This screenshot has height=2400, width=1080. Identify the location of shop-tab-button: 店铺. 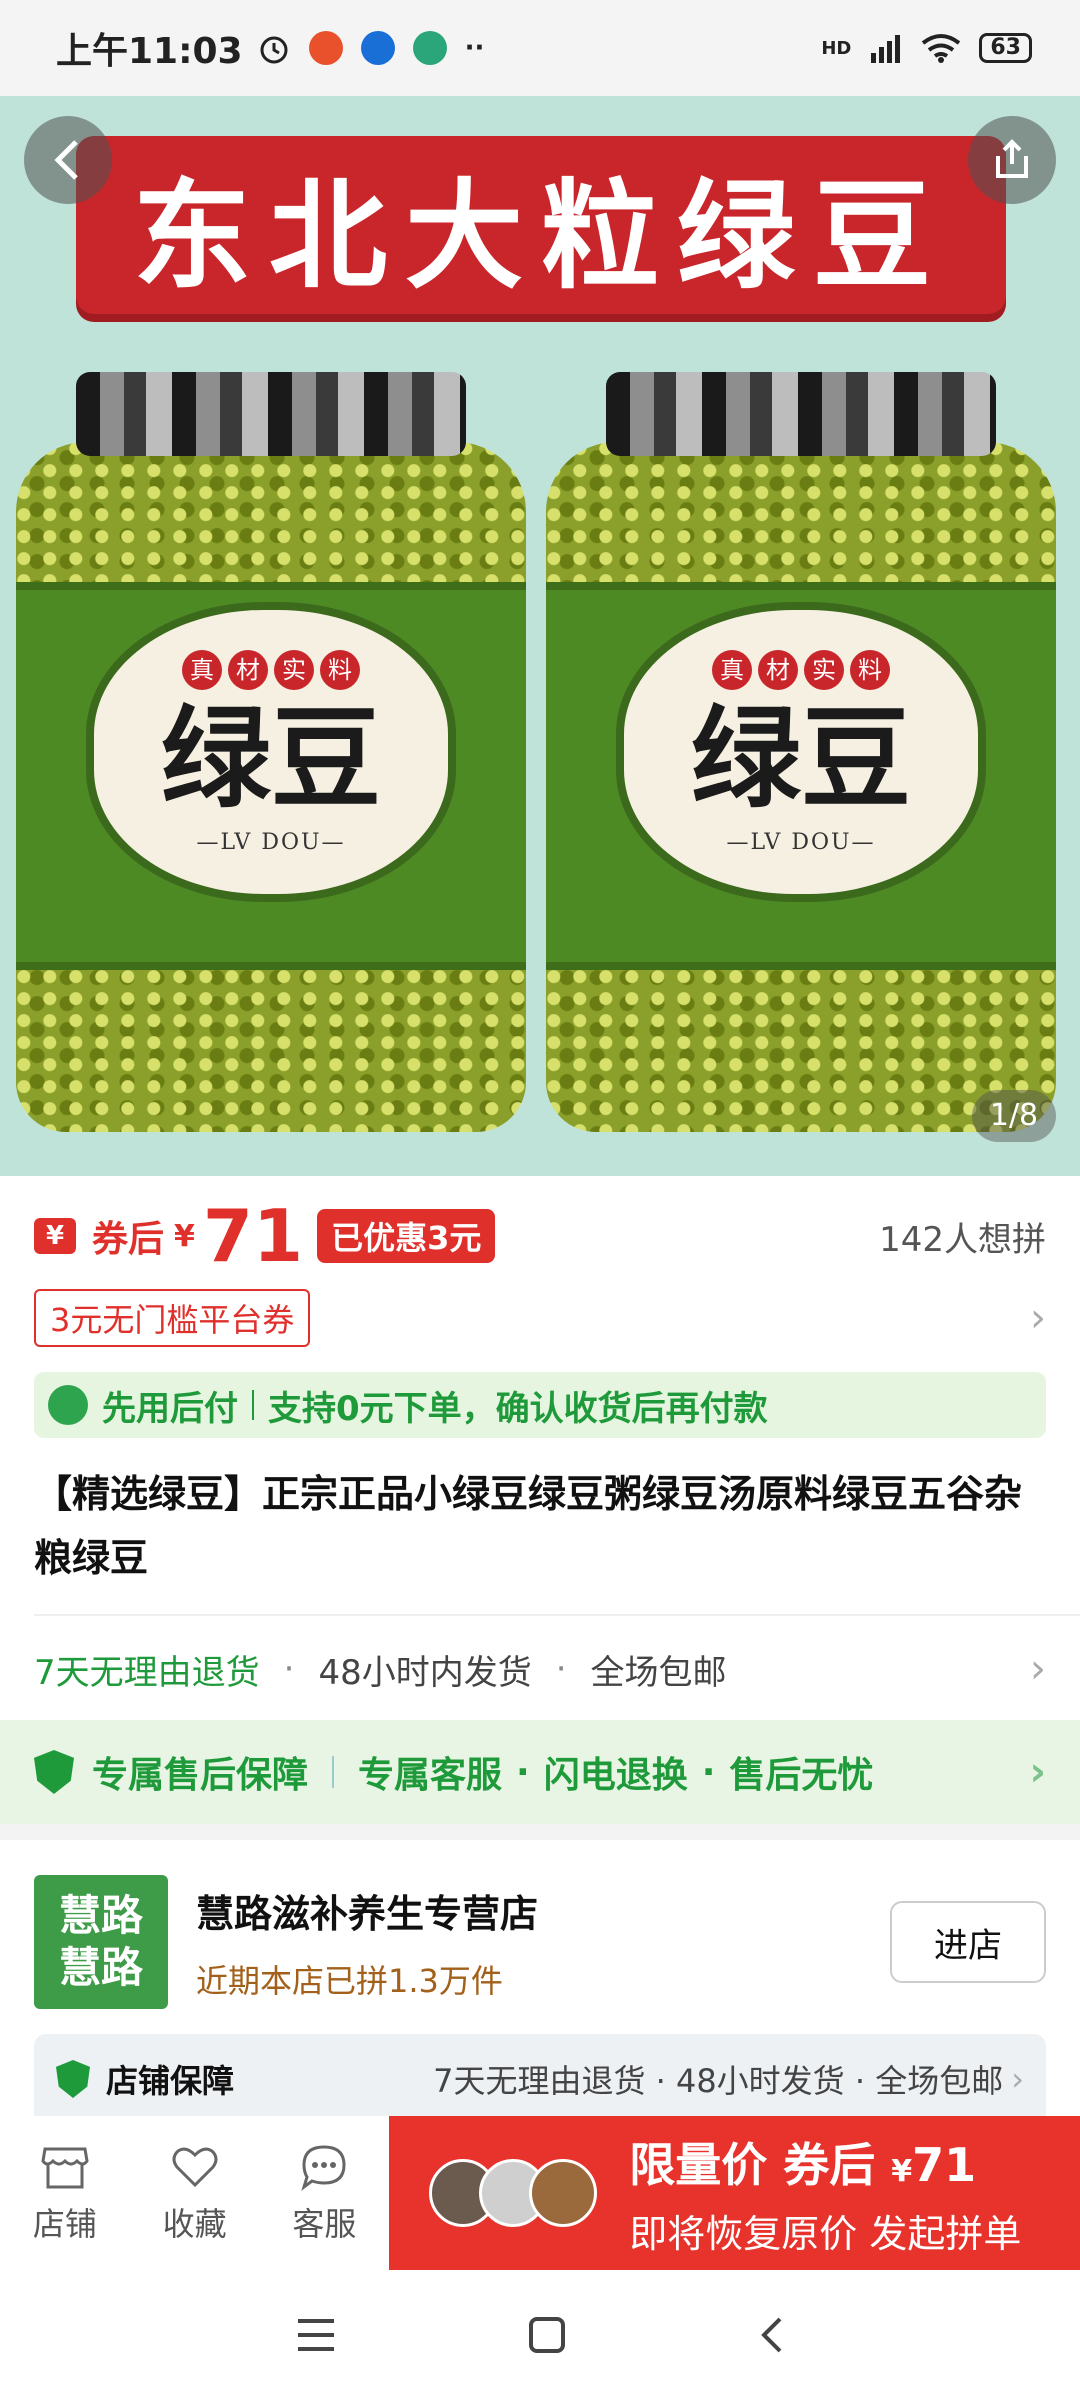
(65, 2193).